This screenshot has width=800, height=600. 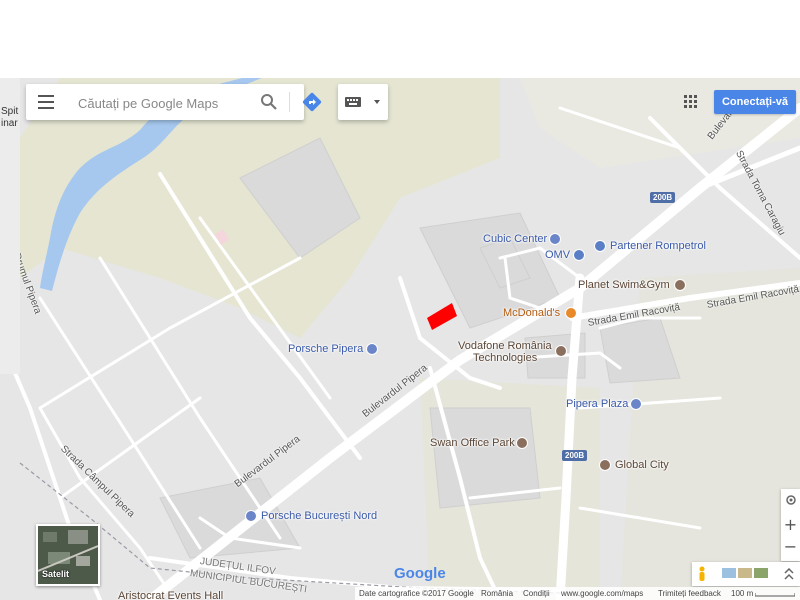 I want to click on terms-link: Condiții, so click(x=536, y=593).